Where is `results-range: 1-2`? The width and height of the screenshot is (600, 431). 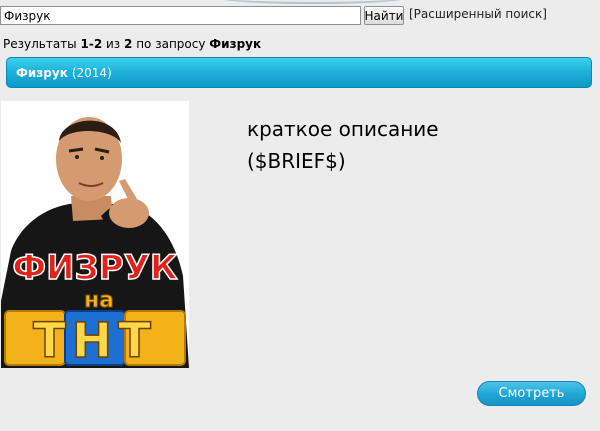
results-range: 1-2 is located at coordinates (91, 44).